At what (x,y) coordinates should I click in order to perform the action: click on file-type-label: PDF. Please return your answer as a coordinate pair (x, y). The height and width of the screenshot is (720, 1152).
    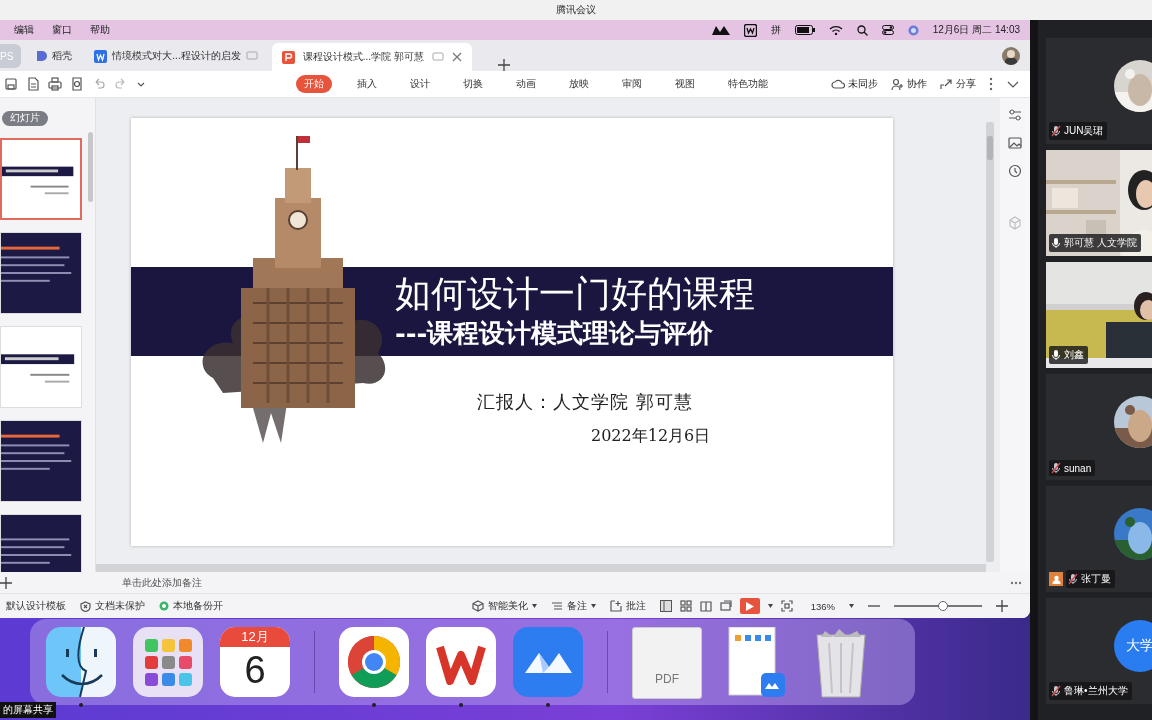
    Looking at the image, I should click on (667, 679).